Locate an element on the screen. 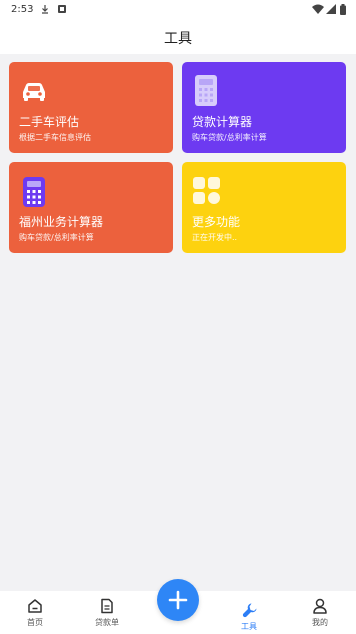 The width and height of the screenshot is (356, 634). notification-icon is located at coordinates (62, 9).